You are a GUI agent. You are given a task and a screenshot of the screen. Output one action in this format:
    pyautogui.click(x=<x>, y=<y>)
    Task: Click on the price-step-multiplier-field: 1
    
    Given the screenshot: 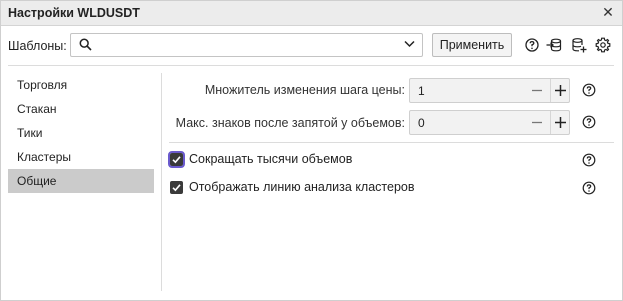 What is the action you would take?
    pyautogui.click(x=489, y=90)
    